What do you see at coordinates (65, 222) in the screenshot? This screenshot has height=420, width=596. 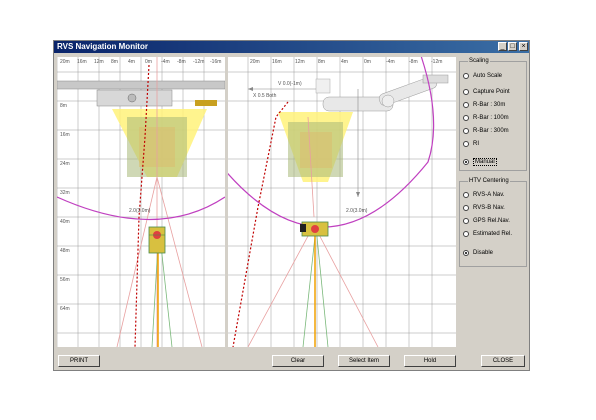 I see `left-side-tick-5: 40m` at bounding box center [65, 222].